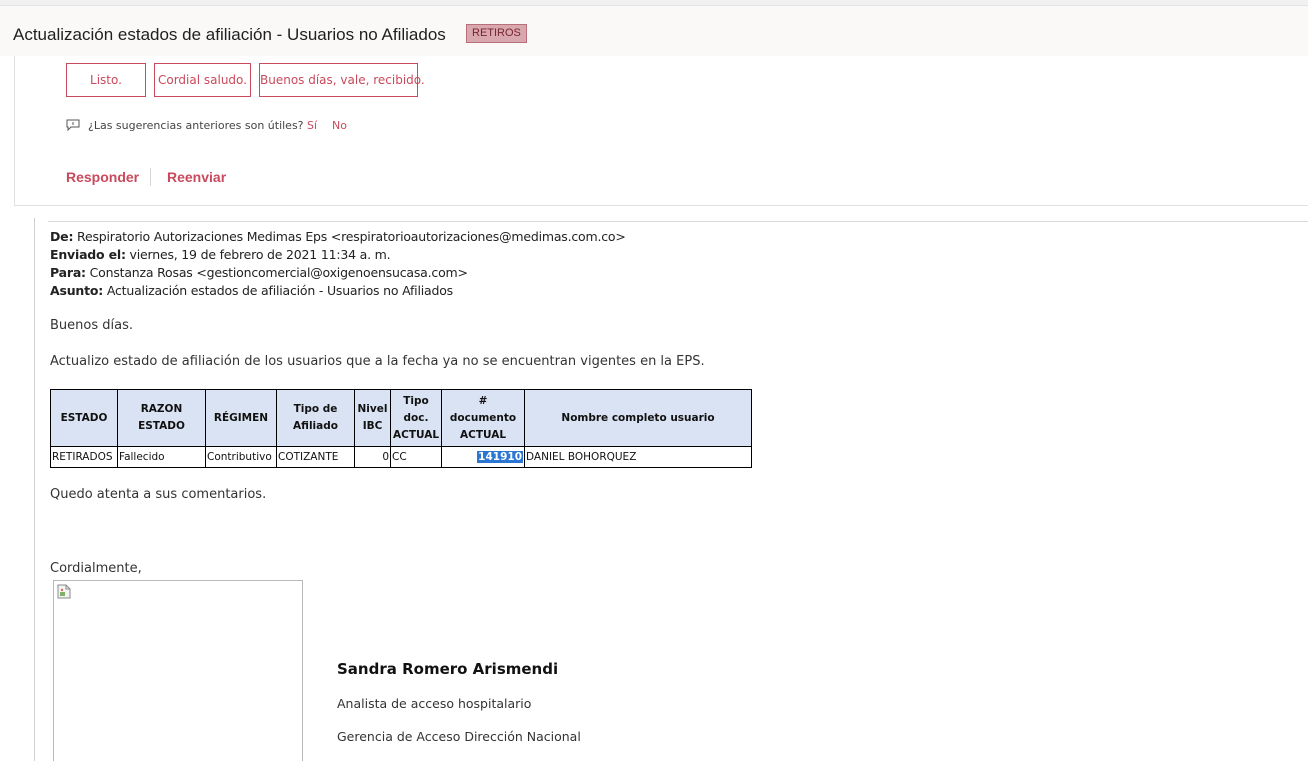 This screenshot has height=761, width=1308. Describe the element at coordinates (678, 221) in the screenshot. I see `quoted-divider` at that location.